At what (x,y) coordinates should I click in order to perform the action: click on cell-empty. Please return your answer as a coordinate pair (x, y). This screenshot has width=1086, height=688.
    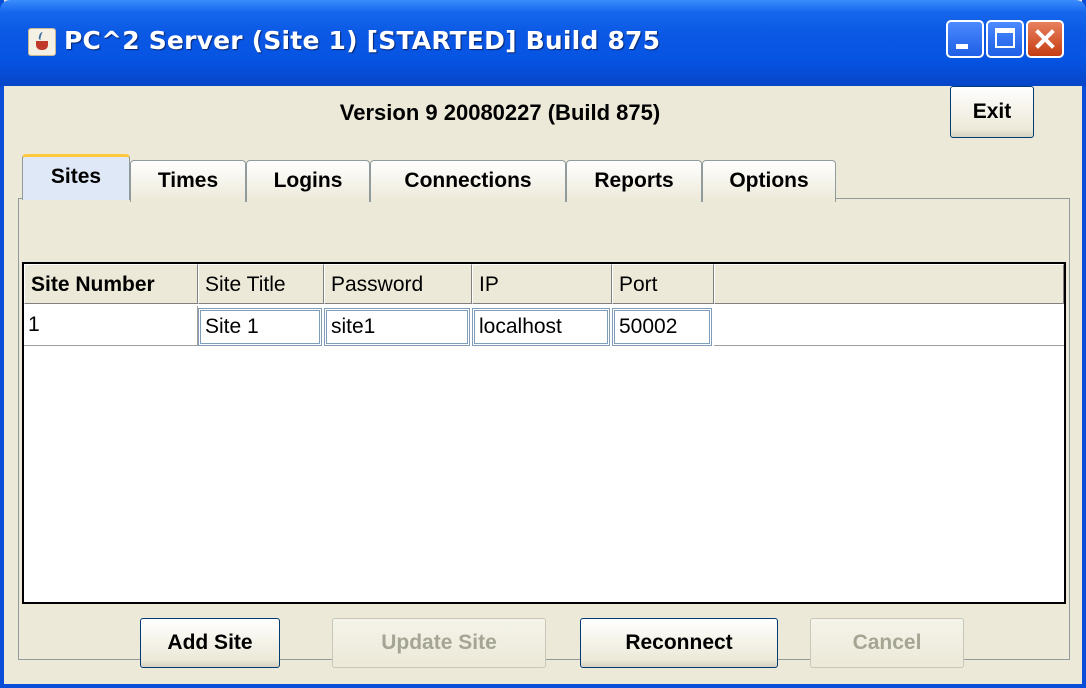
    Looking at the image, I should click on (889, 326).